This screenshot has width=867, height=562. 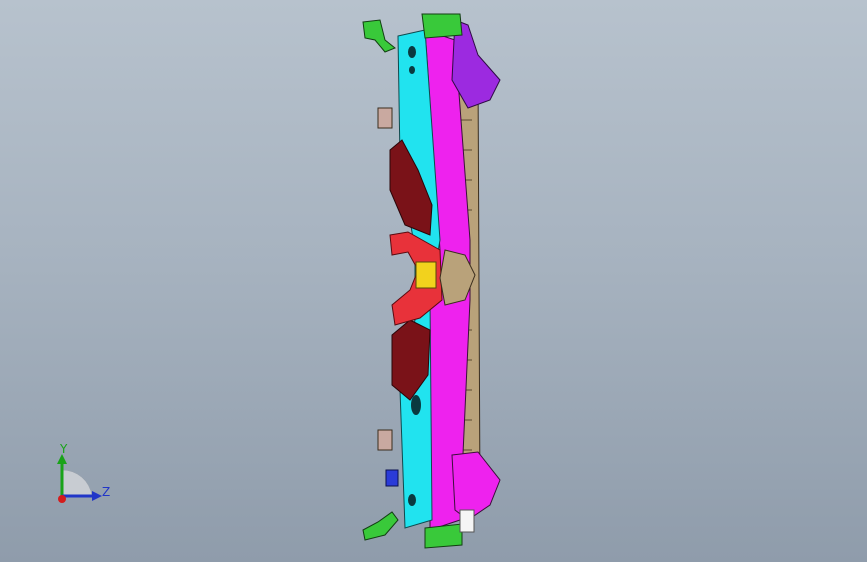 I want to click on orientation-triad: Y Z, so click(x=85, y=475).